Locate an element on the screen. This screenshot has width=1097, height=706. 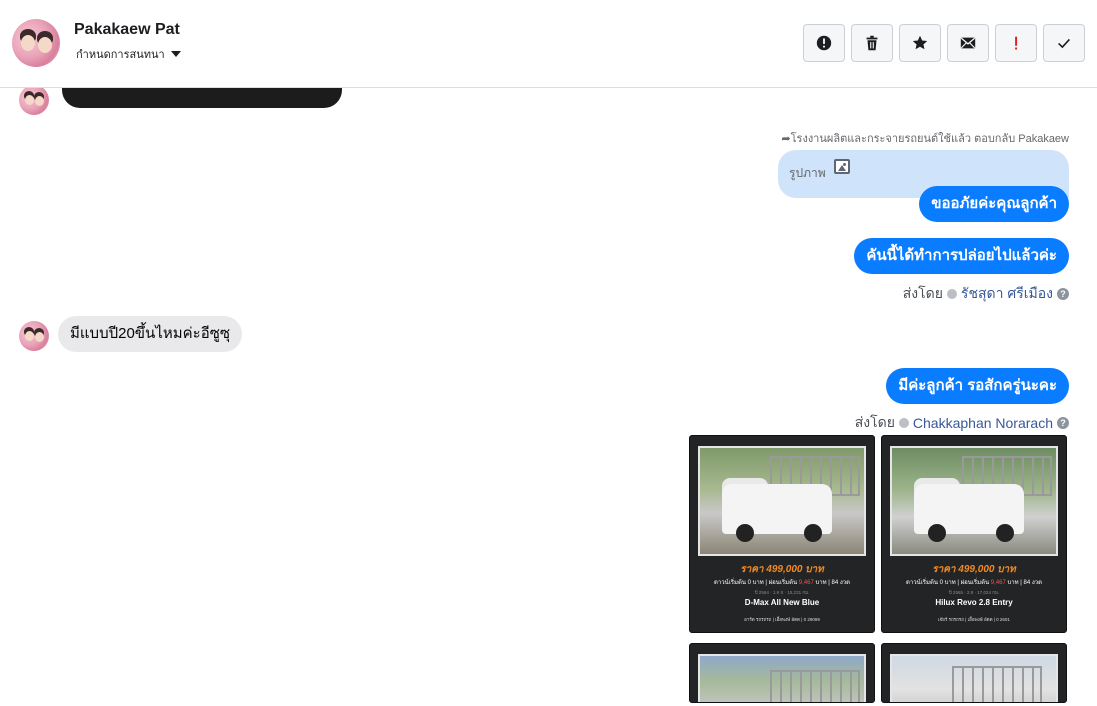
contact-name: Pakakaew Pat is located at coordinates (127, 30).